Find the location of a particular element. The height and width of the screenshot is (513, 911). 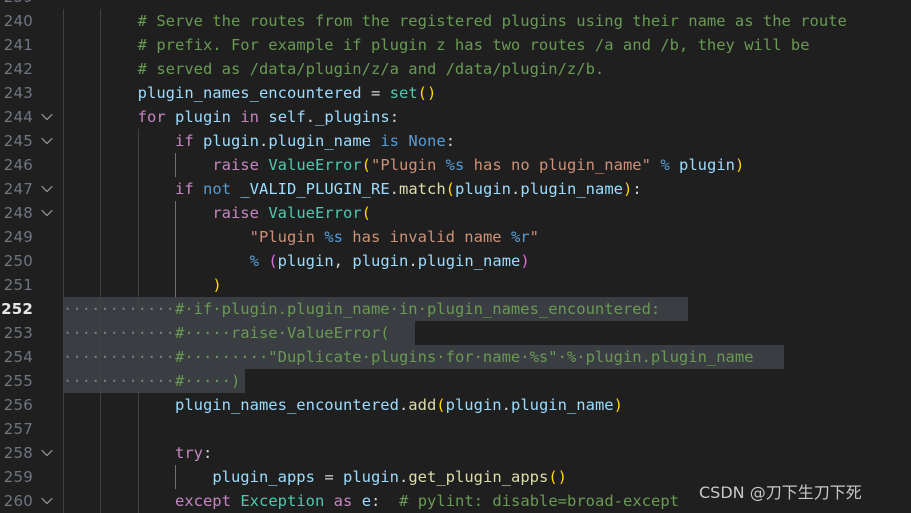

editor-gutter: 246 is located at coordinates (31, 165).